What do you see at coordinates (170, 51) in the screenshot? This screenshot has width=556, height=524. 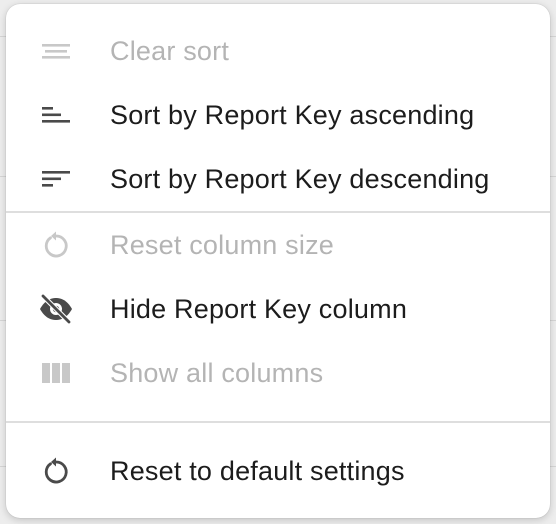 I see `menu-item-label: Clear sort` at bounding box center [170, 51].